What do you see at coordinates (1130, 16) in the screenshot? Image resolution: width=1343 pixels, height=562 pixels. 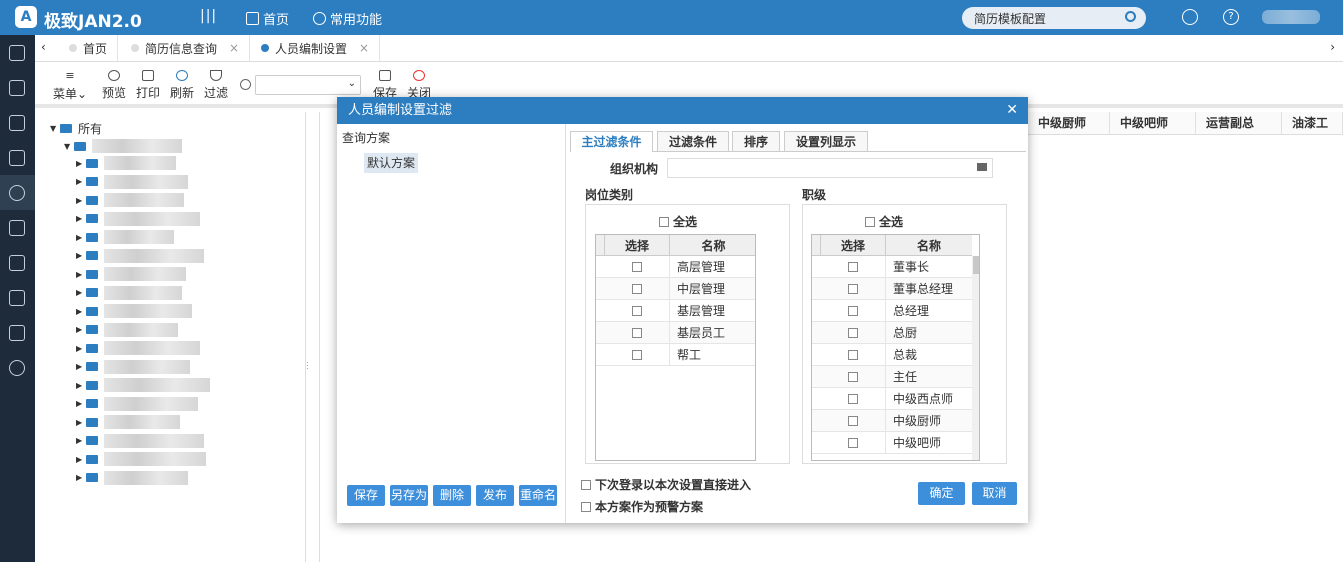 I see `search-icon` at bounding box center [1130, 16].